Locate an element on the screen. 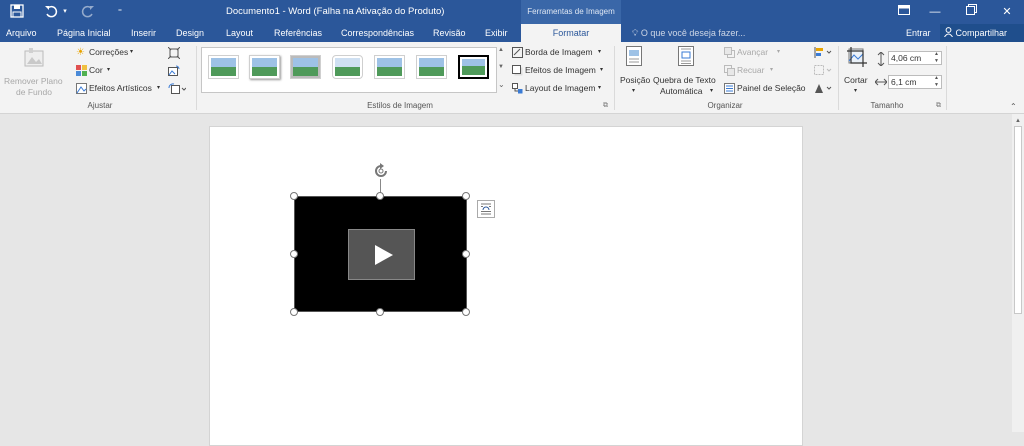 Image resolution: width=1024 pixels, height=446 pixels. picture-style-thumb-selected is located at coordinates (473, 67).